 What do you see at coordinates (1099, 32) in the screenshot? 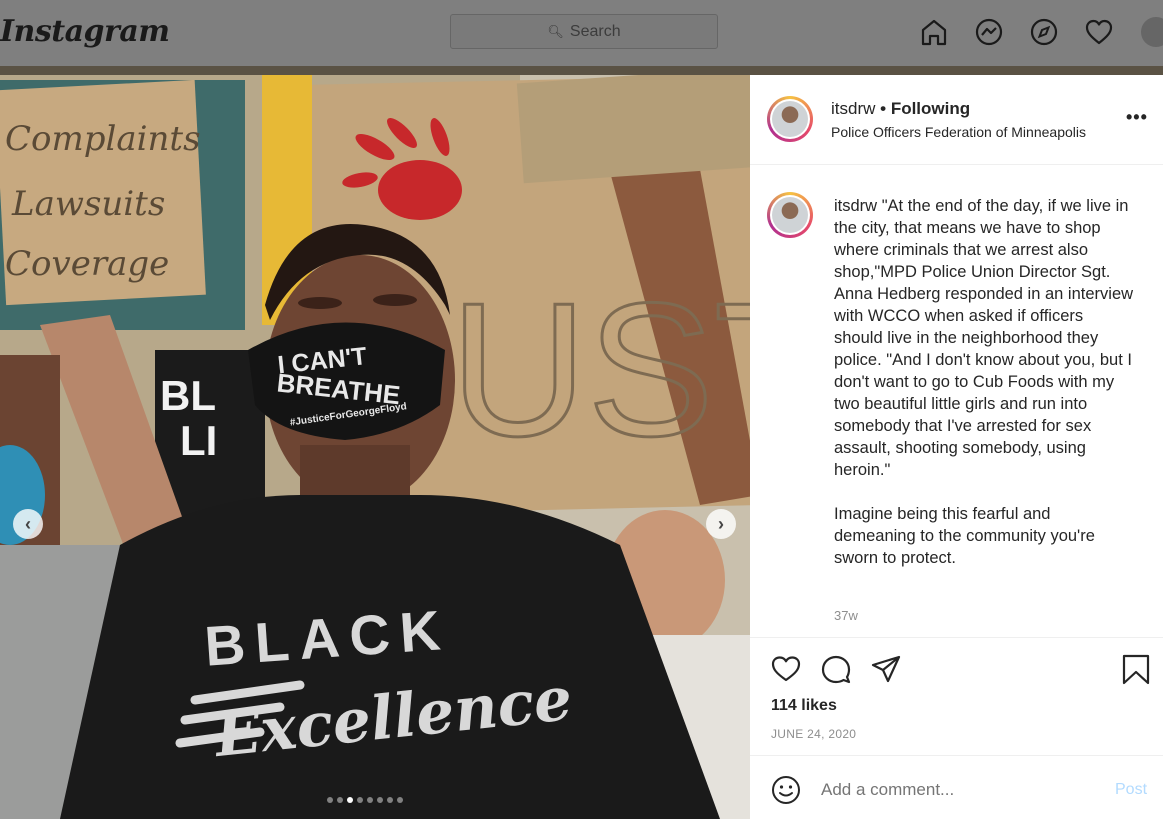
I see `heart-activity-icon` at bounding box center [1099, 32].